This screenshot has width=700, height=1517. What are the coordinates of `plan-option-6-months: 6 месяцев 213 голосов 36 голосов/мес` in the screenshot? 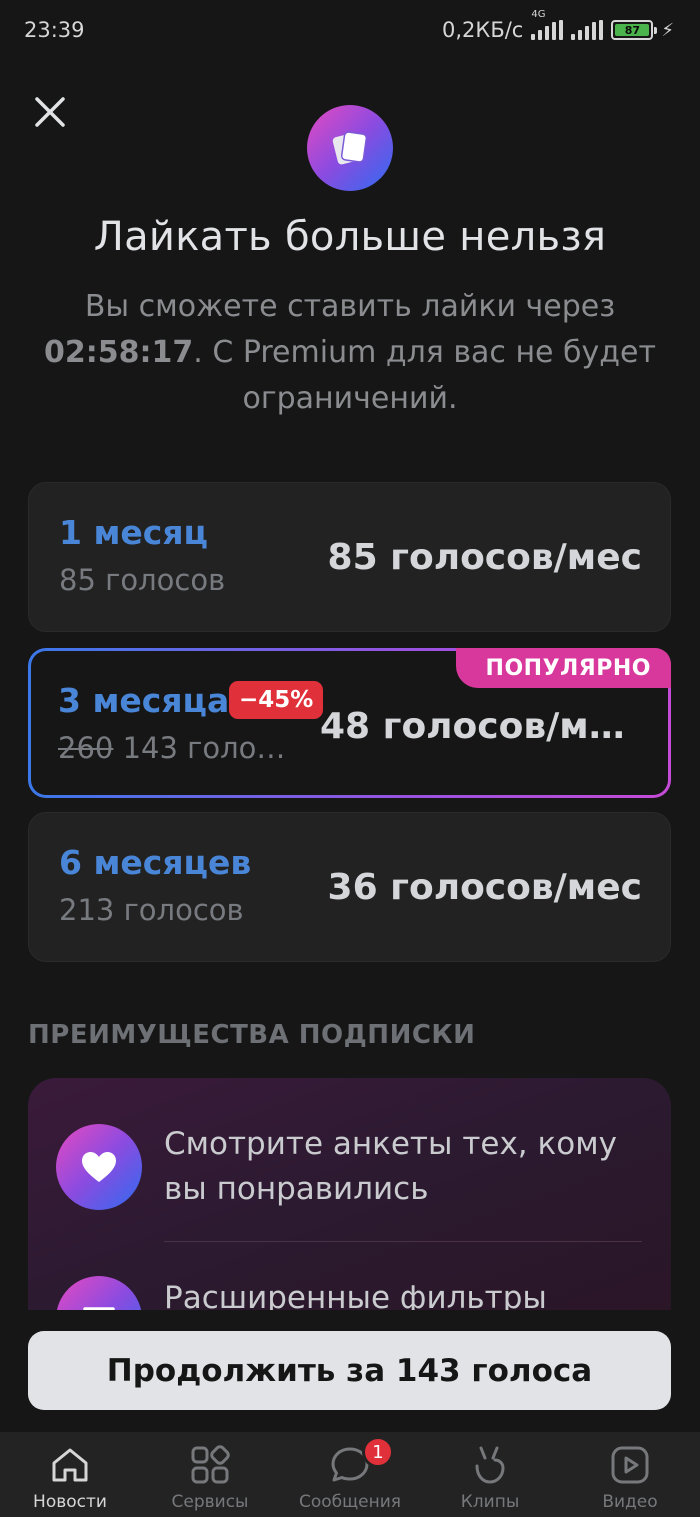 It's located at (349, 887).